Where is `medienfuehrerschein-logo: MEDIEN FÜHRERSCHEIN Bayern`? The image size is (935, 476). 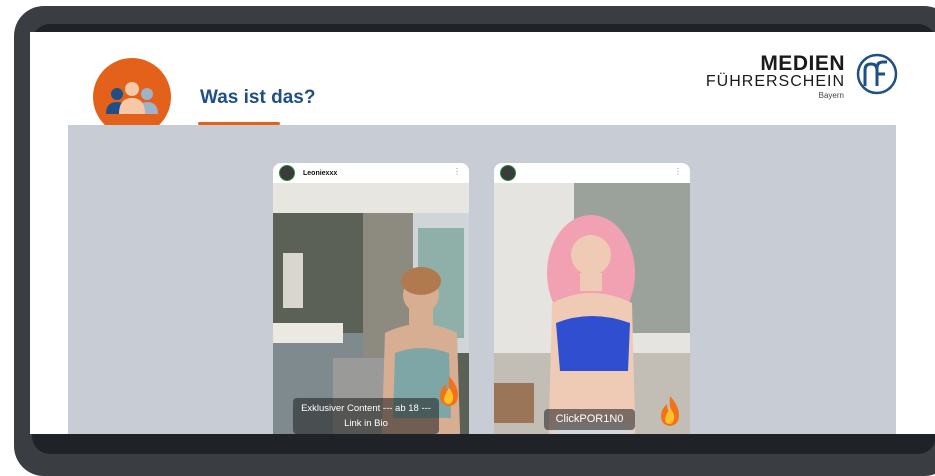
medienfuehrerschein-logo: MEDIEN FÜHRERSCHEIN Bayern is located at coordinates (799, 76).